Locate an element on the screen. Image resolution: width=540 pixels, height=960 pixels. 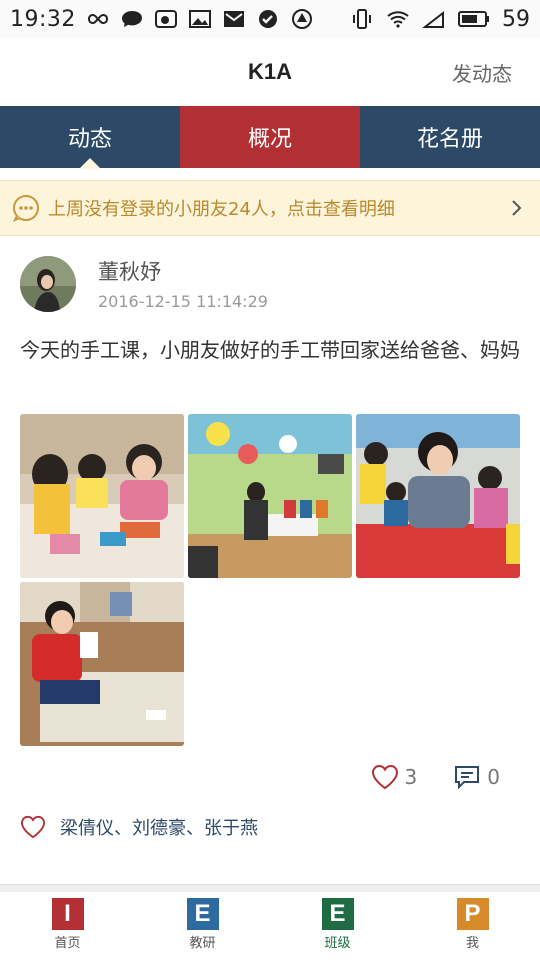
tab-feed-label: 动态 is located at coordinates (89, 139).